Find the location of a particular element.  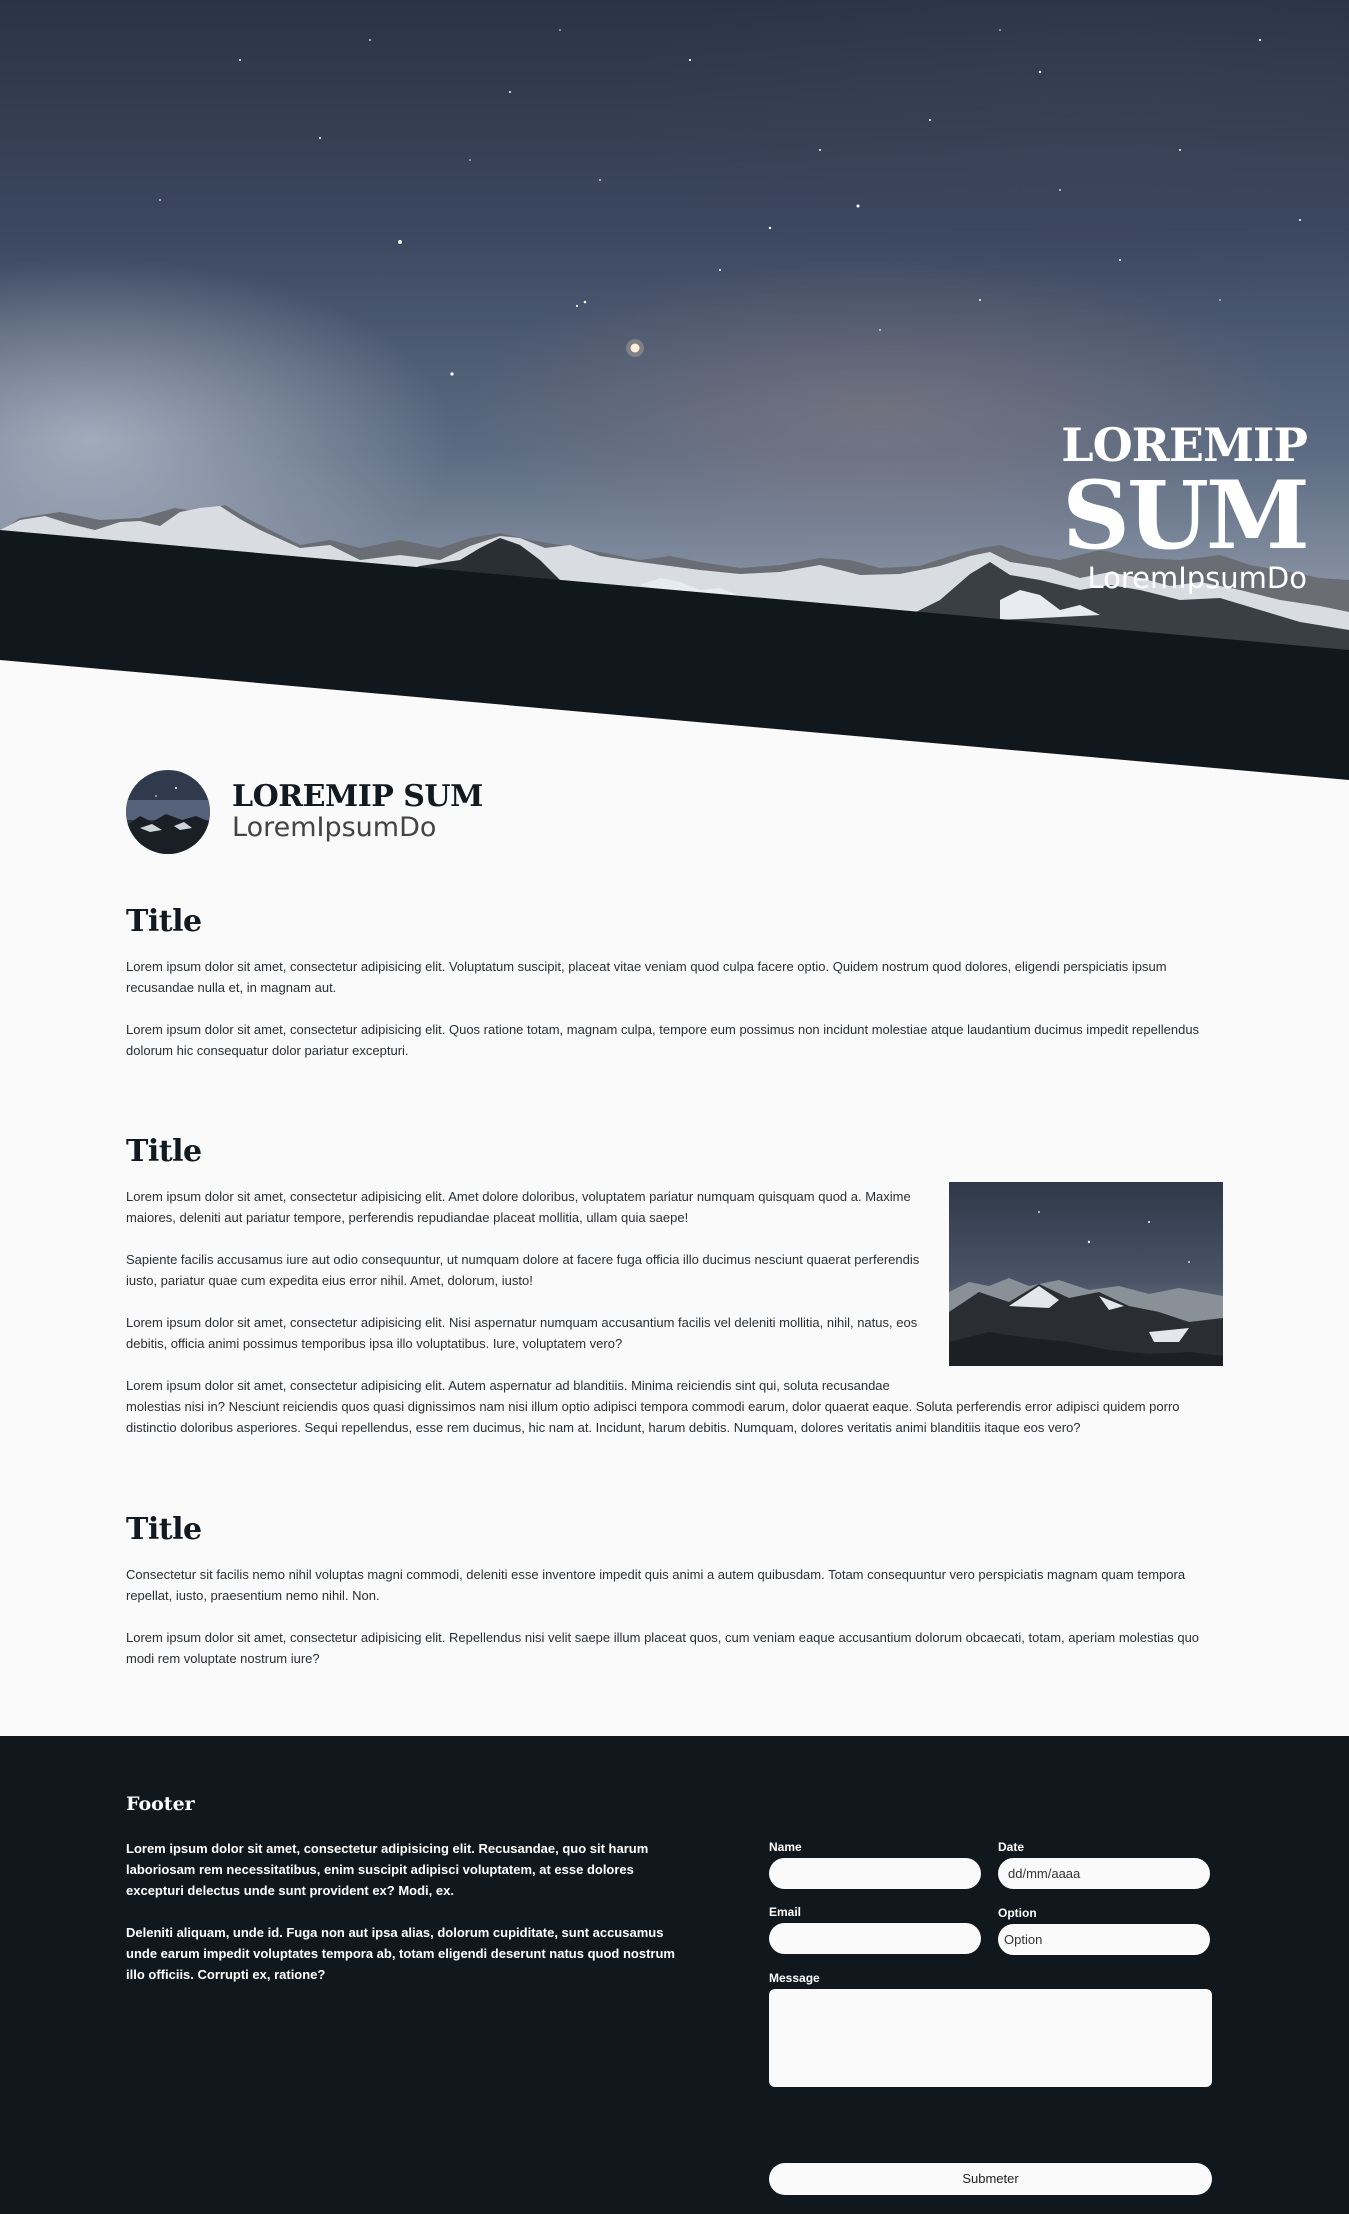

option-label: Option is located at coordinates (1017, 1913).